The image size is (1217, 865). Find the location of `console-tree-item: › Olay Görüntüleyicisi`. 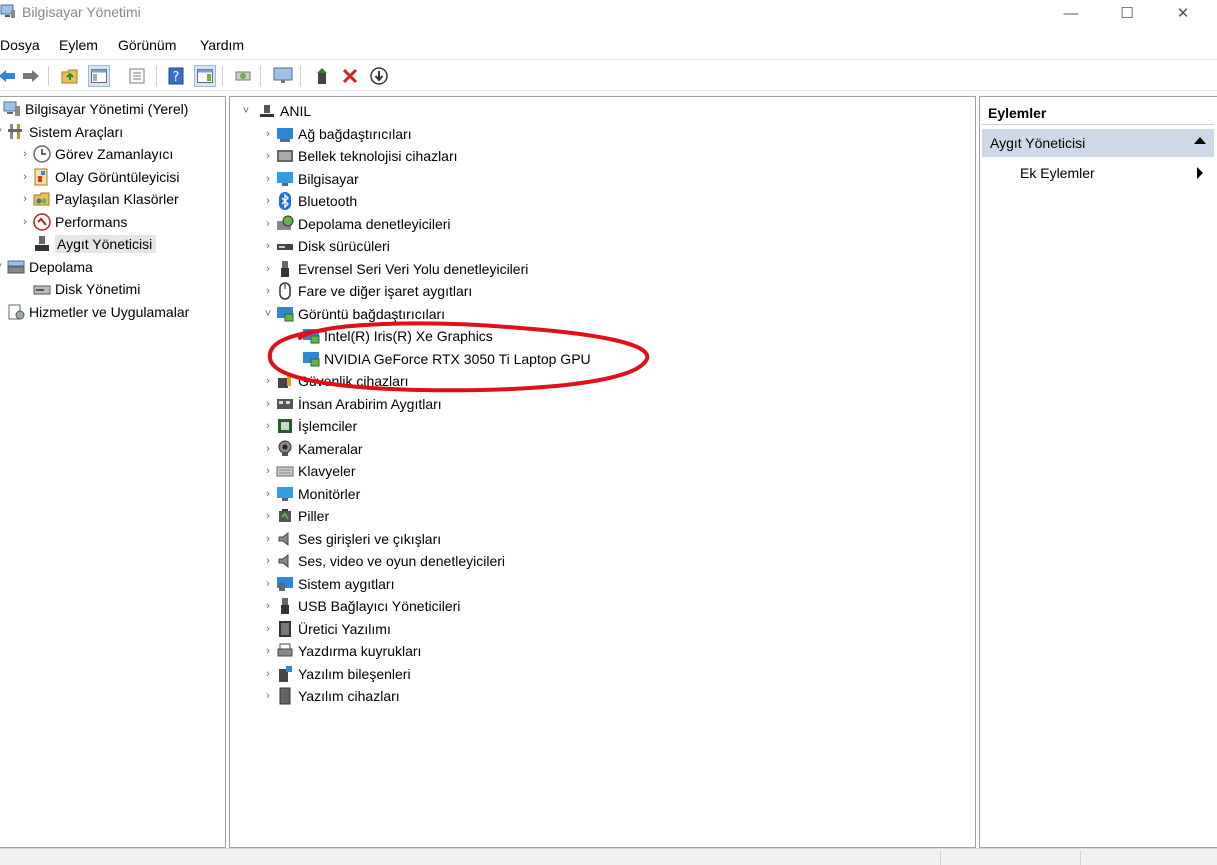

console-tree-item: › Olay Görüntüleyicisi is located at coordinates (99, 177).